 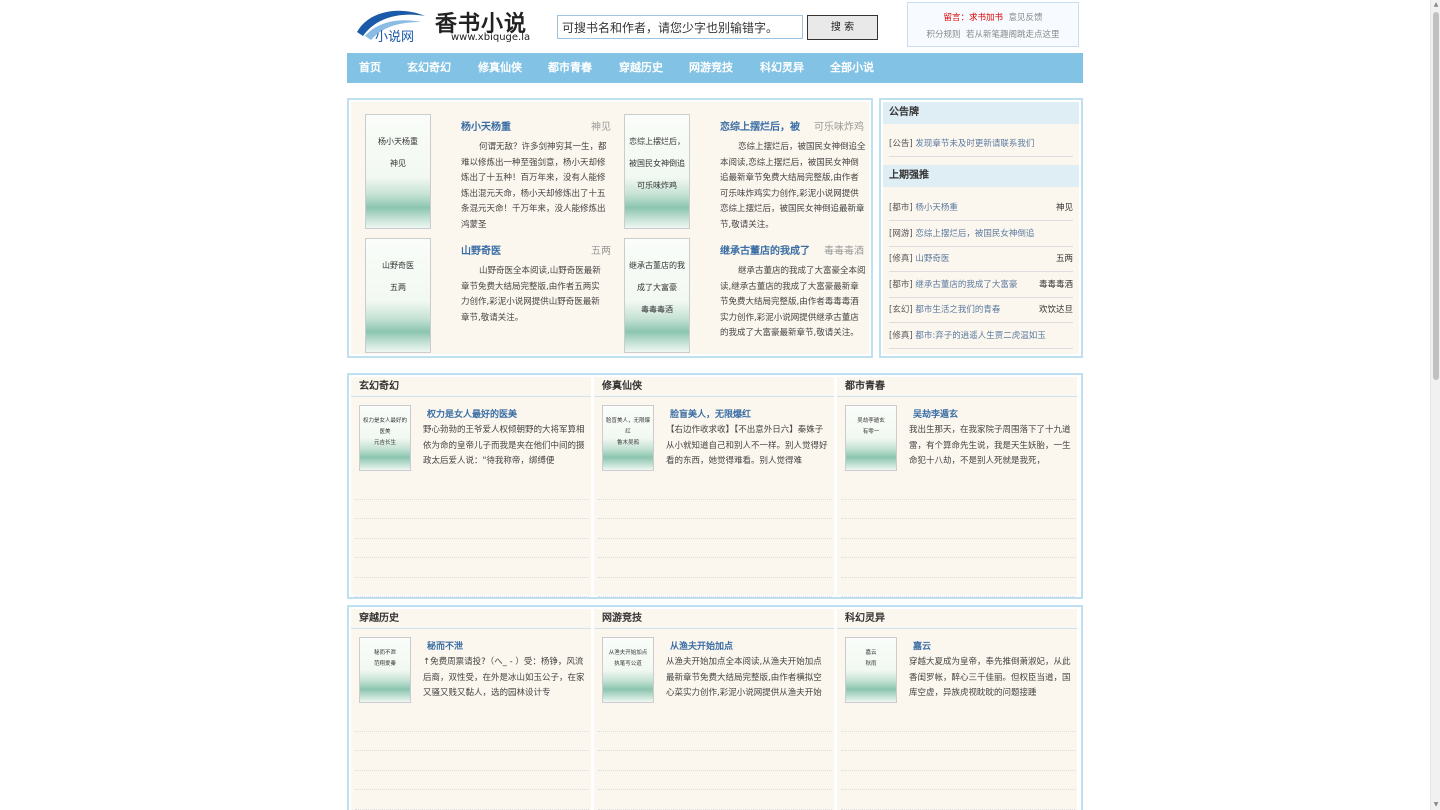 What do you see at coordinates (472, 722) in the screenshot?
I see `list-item: 离婚坠崖，沈总拿着孕检祭品以下犯上青岐` at bounding box center [472, 722].